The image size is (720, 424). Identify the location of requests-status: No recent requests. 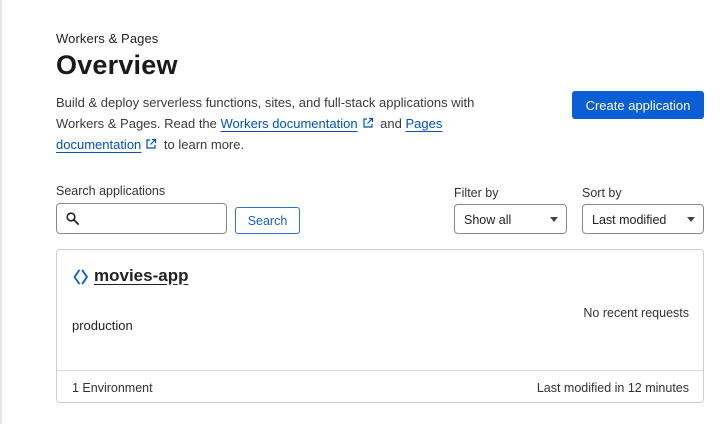
(636, 313).